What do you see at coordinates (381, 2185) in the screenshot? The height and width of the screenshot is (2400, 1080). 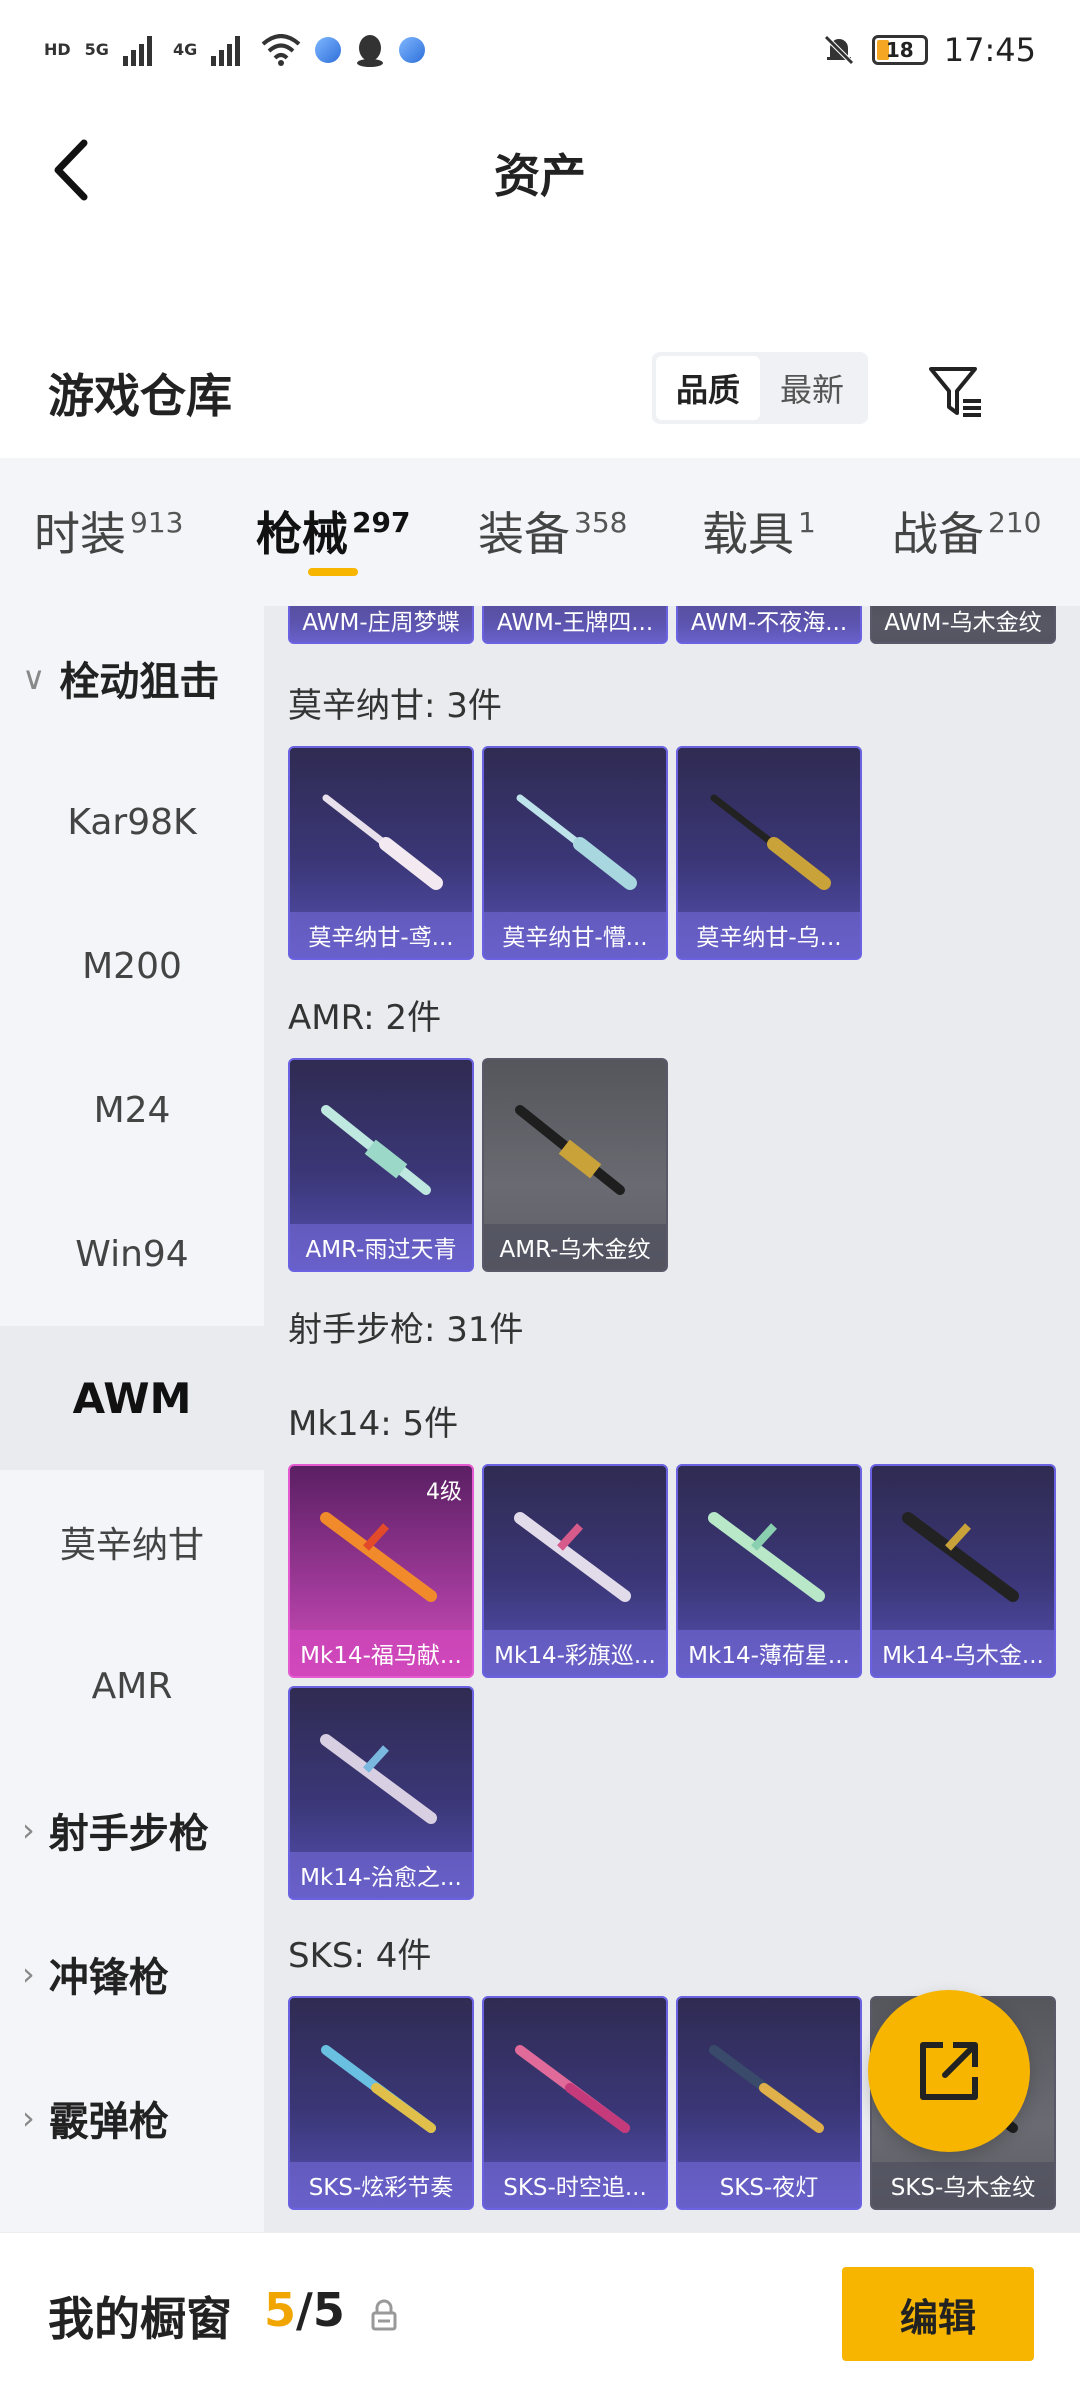 I see `card-name: SKS-炫彩节奏` at bounding box center [381, 2185].